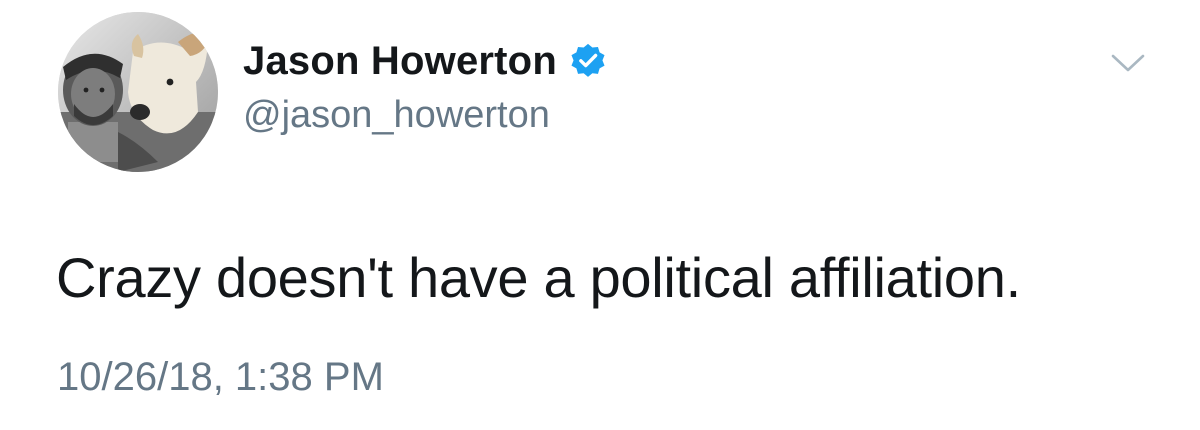  I want to click on avatar-photo-icon, so click(138, 92).